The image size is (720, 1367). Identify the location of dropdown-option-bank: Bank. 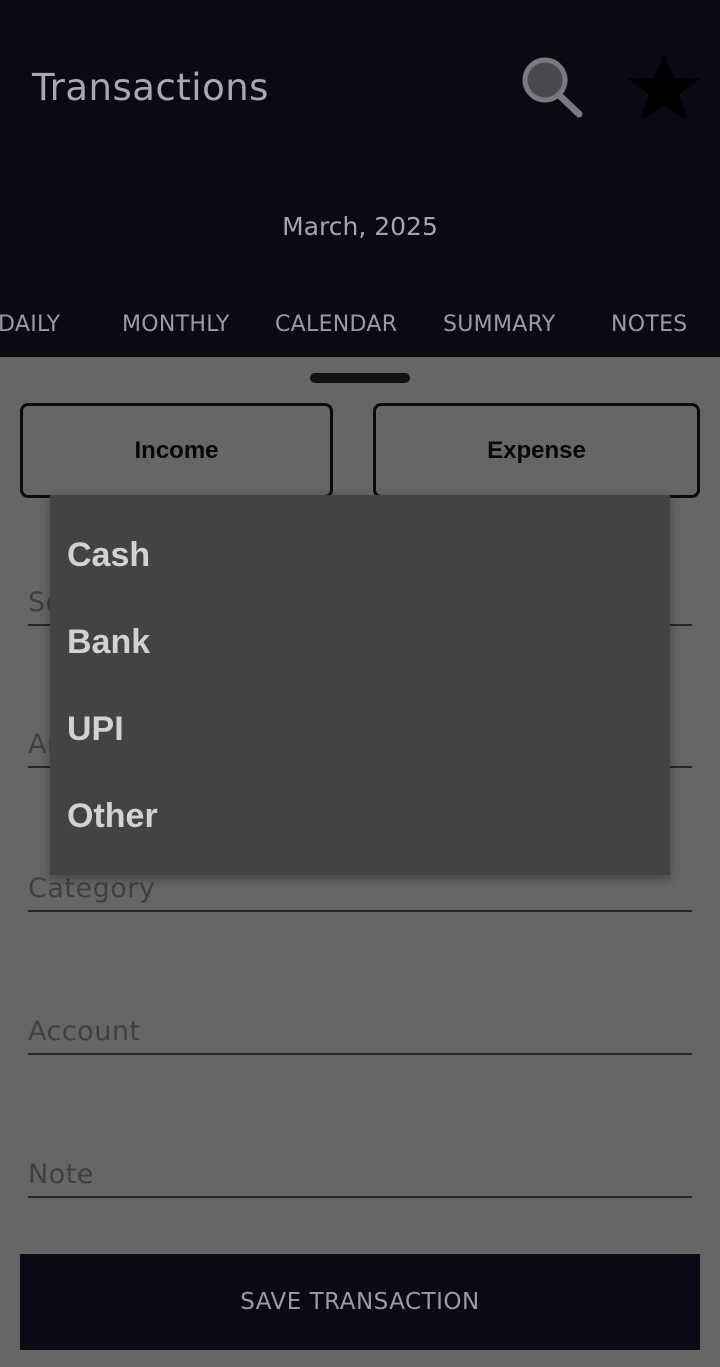
(360, 642).